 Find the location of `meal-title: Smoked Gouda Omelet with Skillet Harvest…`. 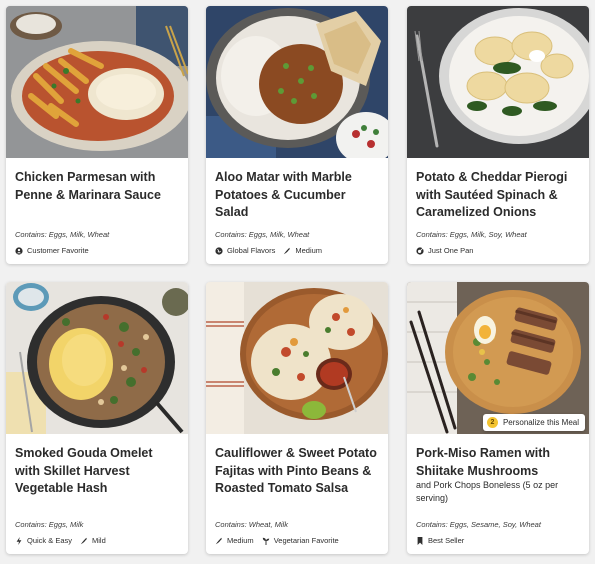

meal-title: Smoked Gouda Omelet with Skillet Harvest… is located at coordinates (97, 471).